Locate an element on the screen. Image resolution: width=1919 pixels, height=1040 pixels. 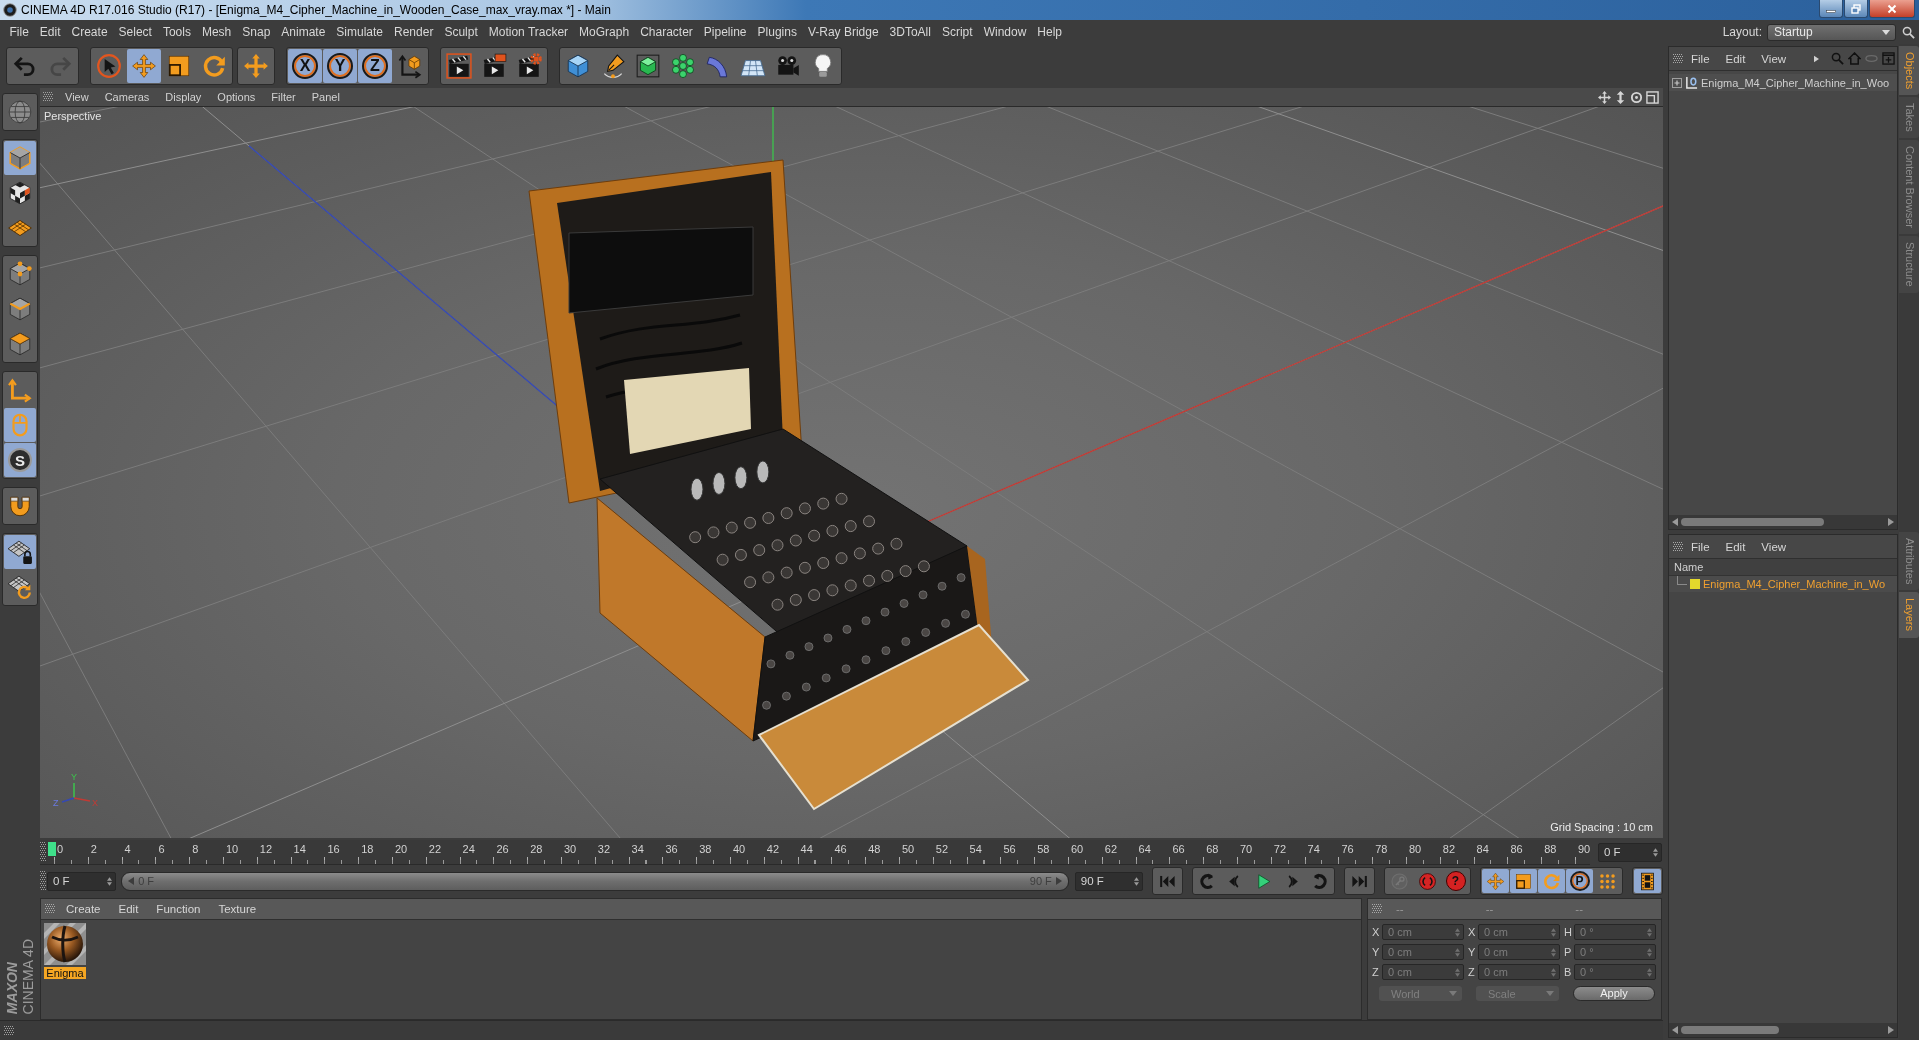
menu-item: Plugins is located at coordinates (777, 32).